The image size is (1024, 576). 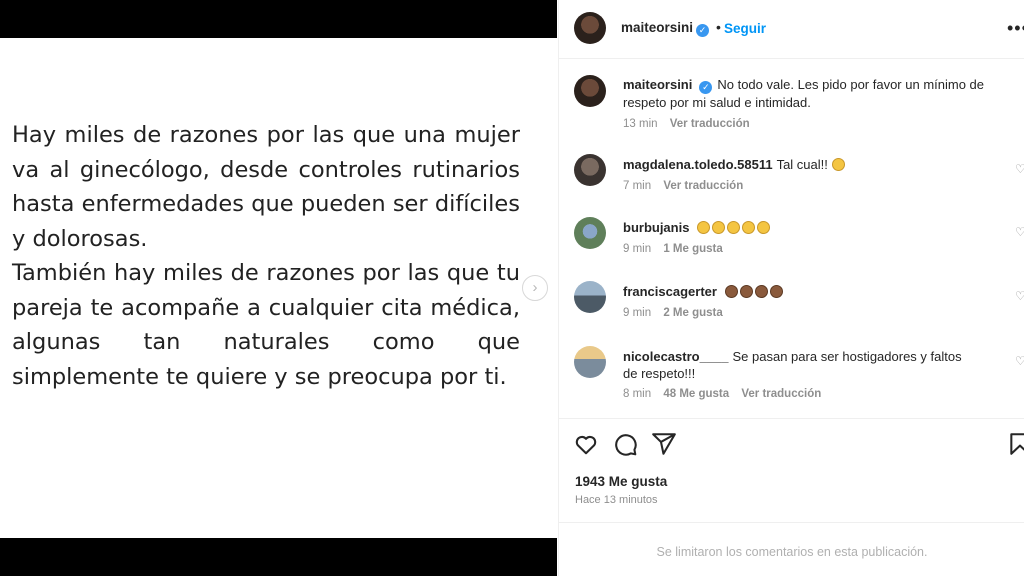 What do you see at coordinates (656, 227) in the screenshot?
I see `comment-username: burbujanis` at bounding box center [656, 227].